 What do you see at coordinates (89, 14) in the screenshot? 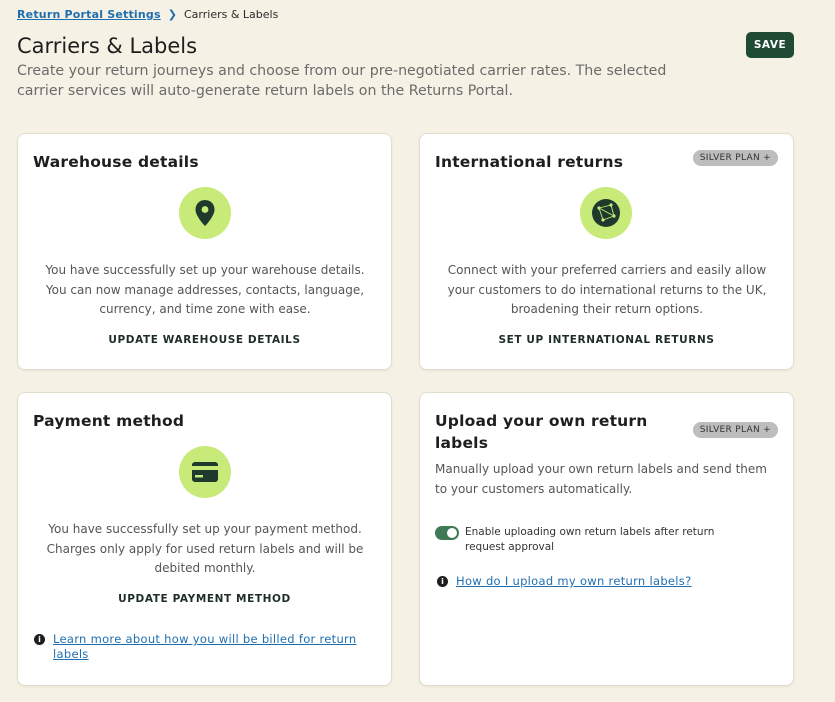
I see `breadcrumb-link-return-portal-settings: Return Portal Settings` at bounding box center [89, 14].